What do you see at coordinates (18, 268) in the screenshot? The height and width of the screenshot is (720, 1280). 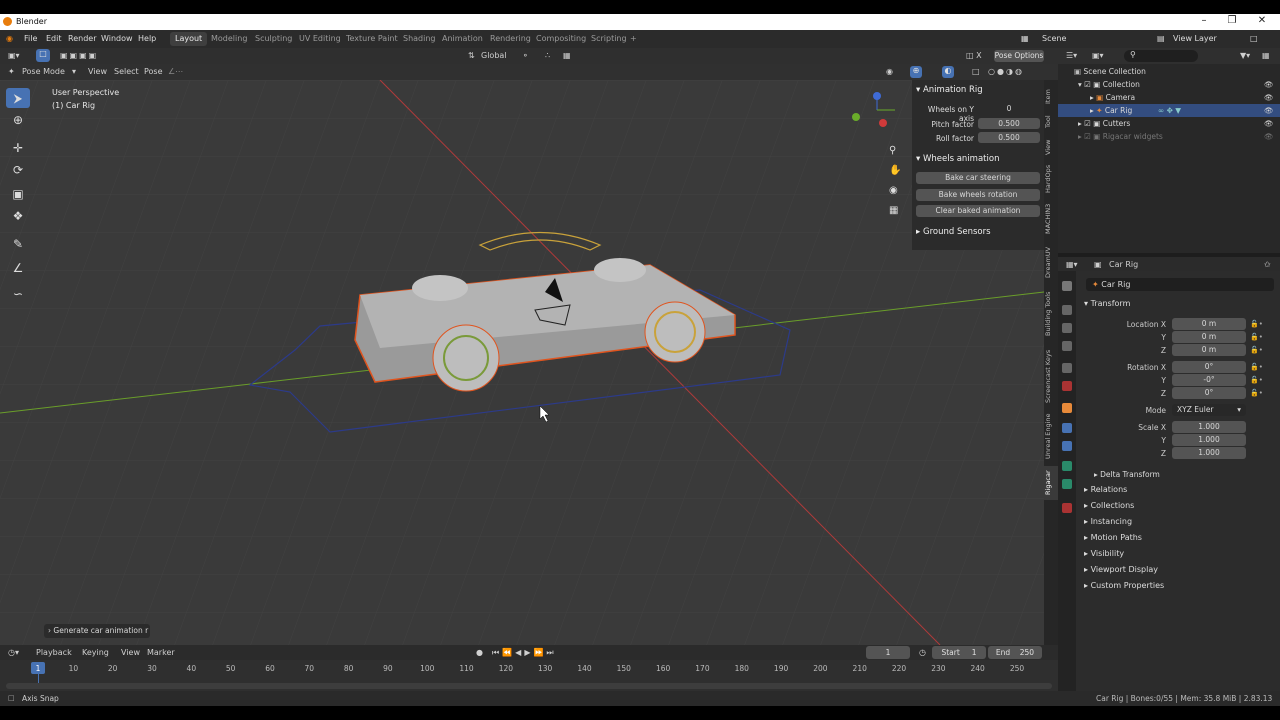 I see `measure-tool-icon: ∠` at bounding box center [18, 268].